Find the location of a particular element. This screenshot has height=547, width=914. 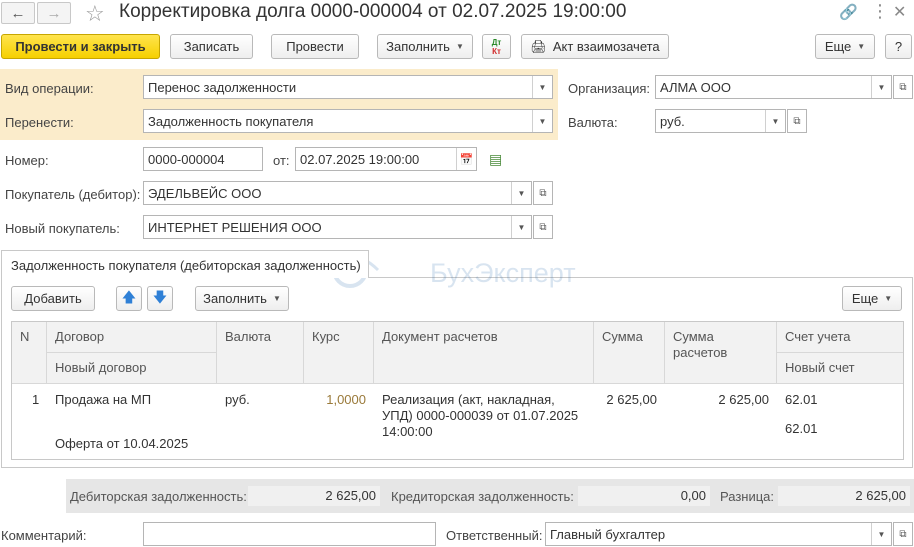

responsible-label: Ответственный: is located at coordinates (494, 535).